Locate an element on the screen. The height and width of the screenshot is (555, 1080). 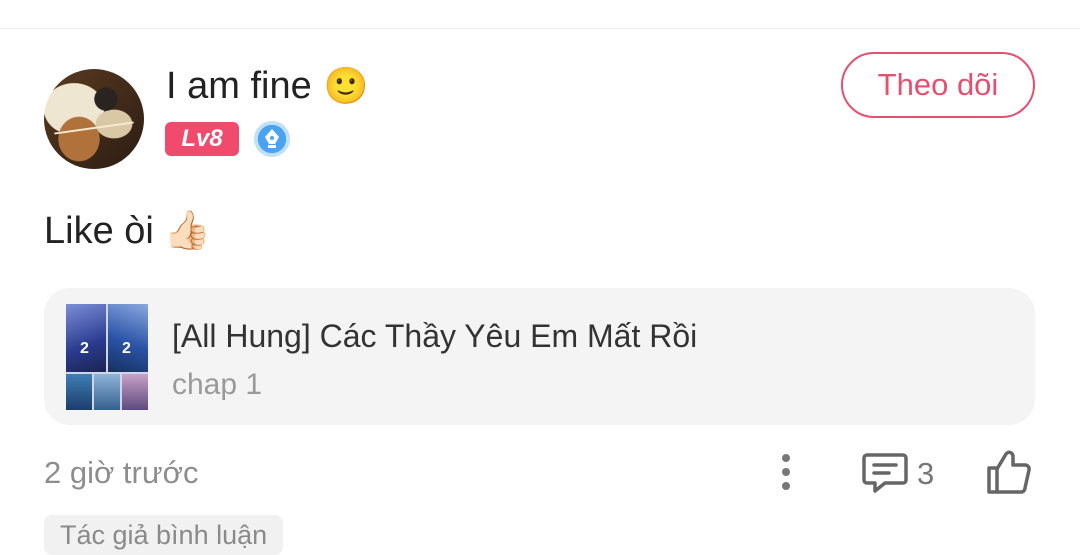
author-comment-tag: Tác giả bình luận is located at coordinates (164, 535).